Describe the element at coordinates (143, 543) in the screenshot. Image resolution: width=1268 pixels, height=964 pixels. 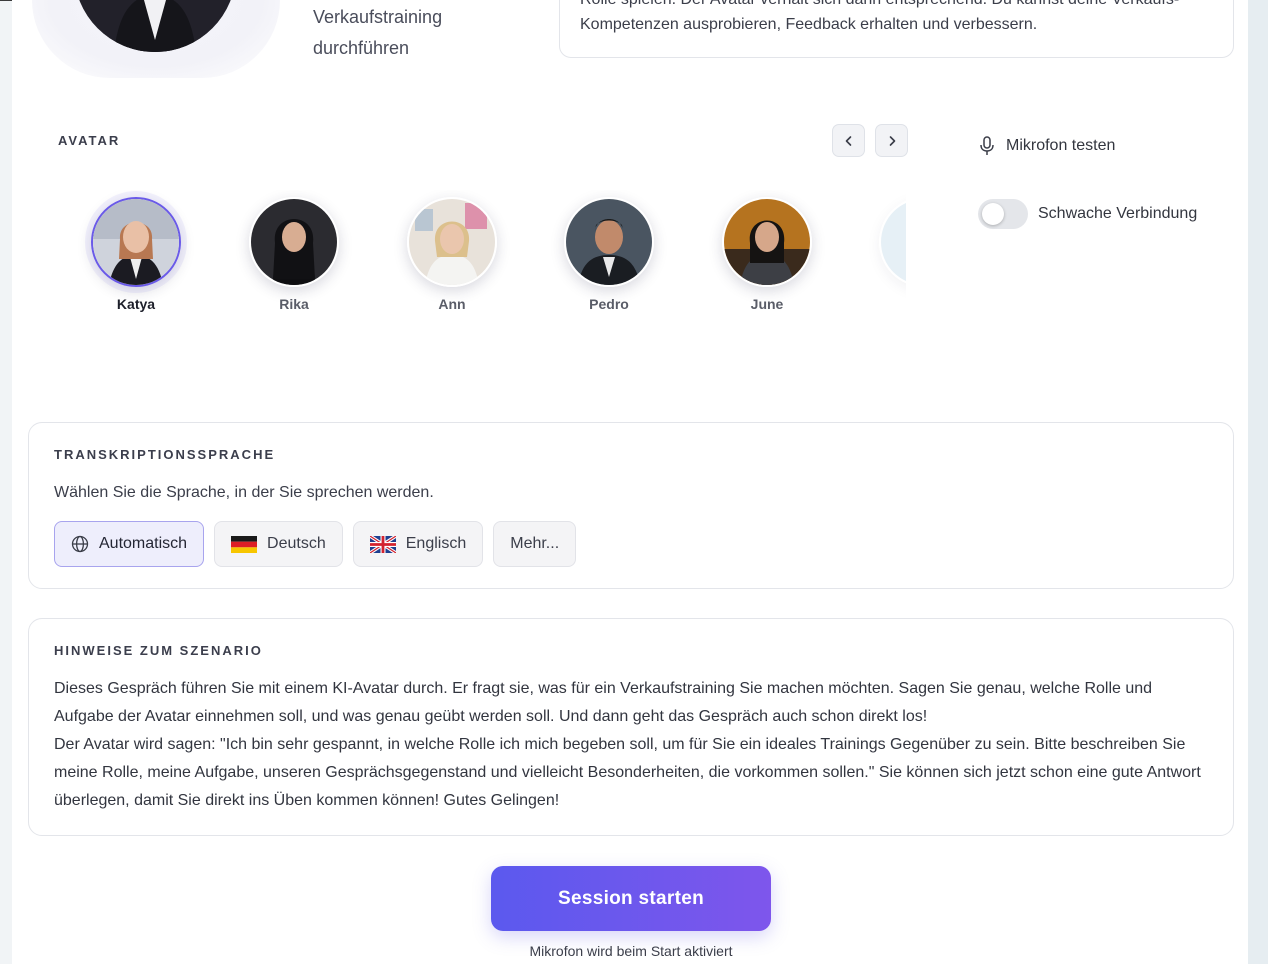
I see `language-option-label: Automatisch` at that location.